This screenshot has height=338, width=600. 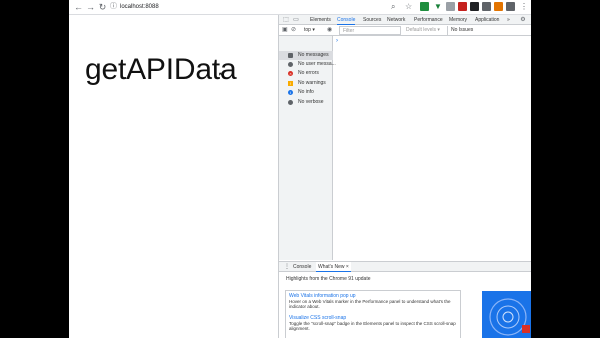 I want to click on sidebar-item-errors: × No errors, so click(x=306, y=73).